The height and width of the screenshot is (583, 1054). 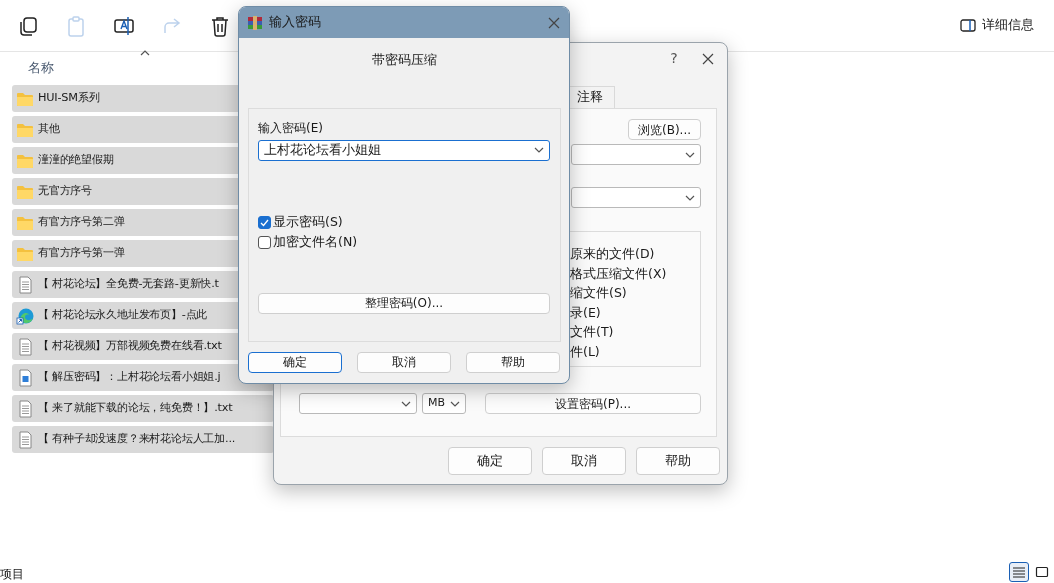 I want to click on file-name: 有官方序号第一弹, so click(x=81, y=253).